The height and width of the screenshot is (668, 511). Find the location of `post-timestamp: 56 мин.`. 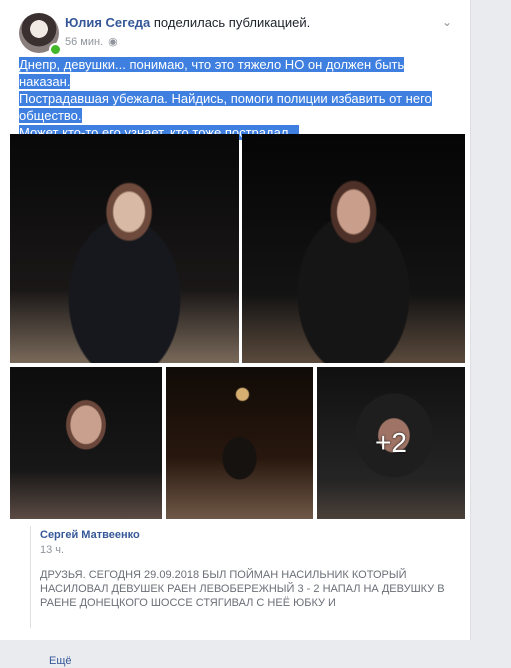

post-timestamp: 56 мин. is located at coordinates (84, 42).